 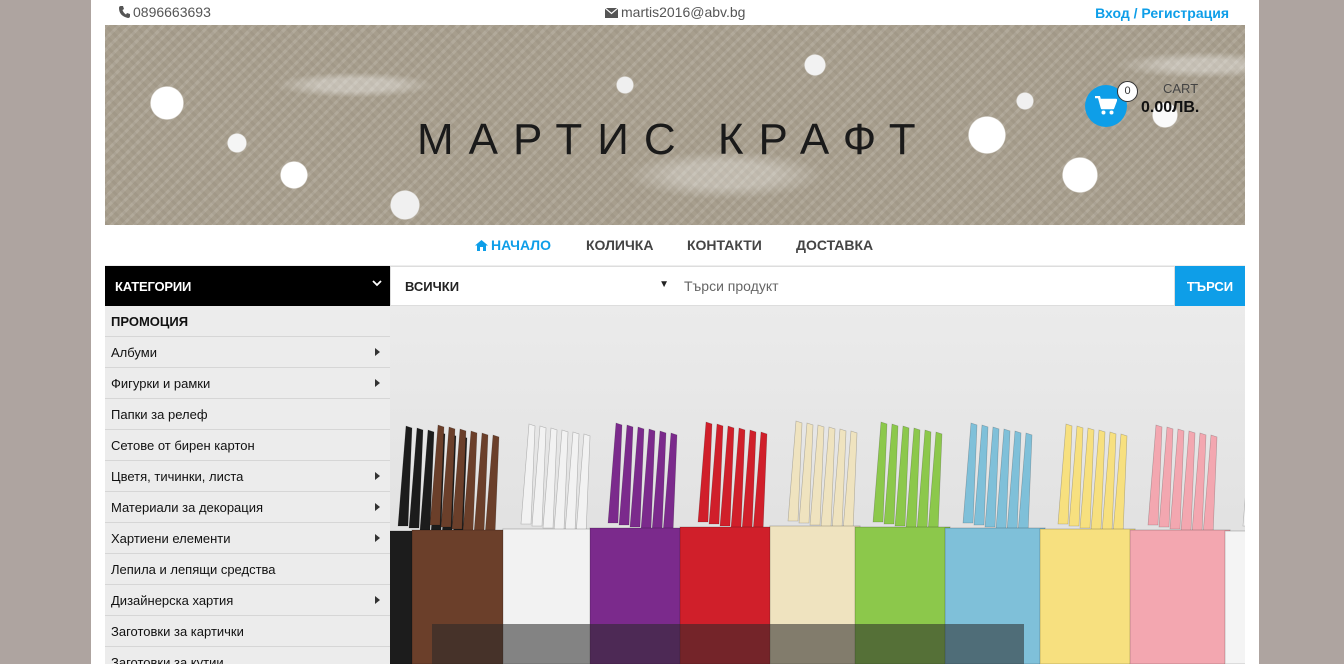 What do you see at coordinates (664, 284) in the screenshot?
I see `dropdown-arrow-icon: ▼` at bounding box center [664, 284].